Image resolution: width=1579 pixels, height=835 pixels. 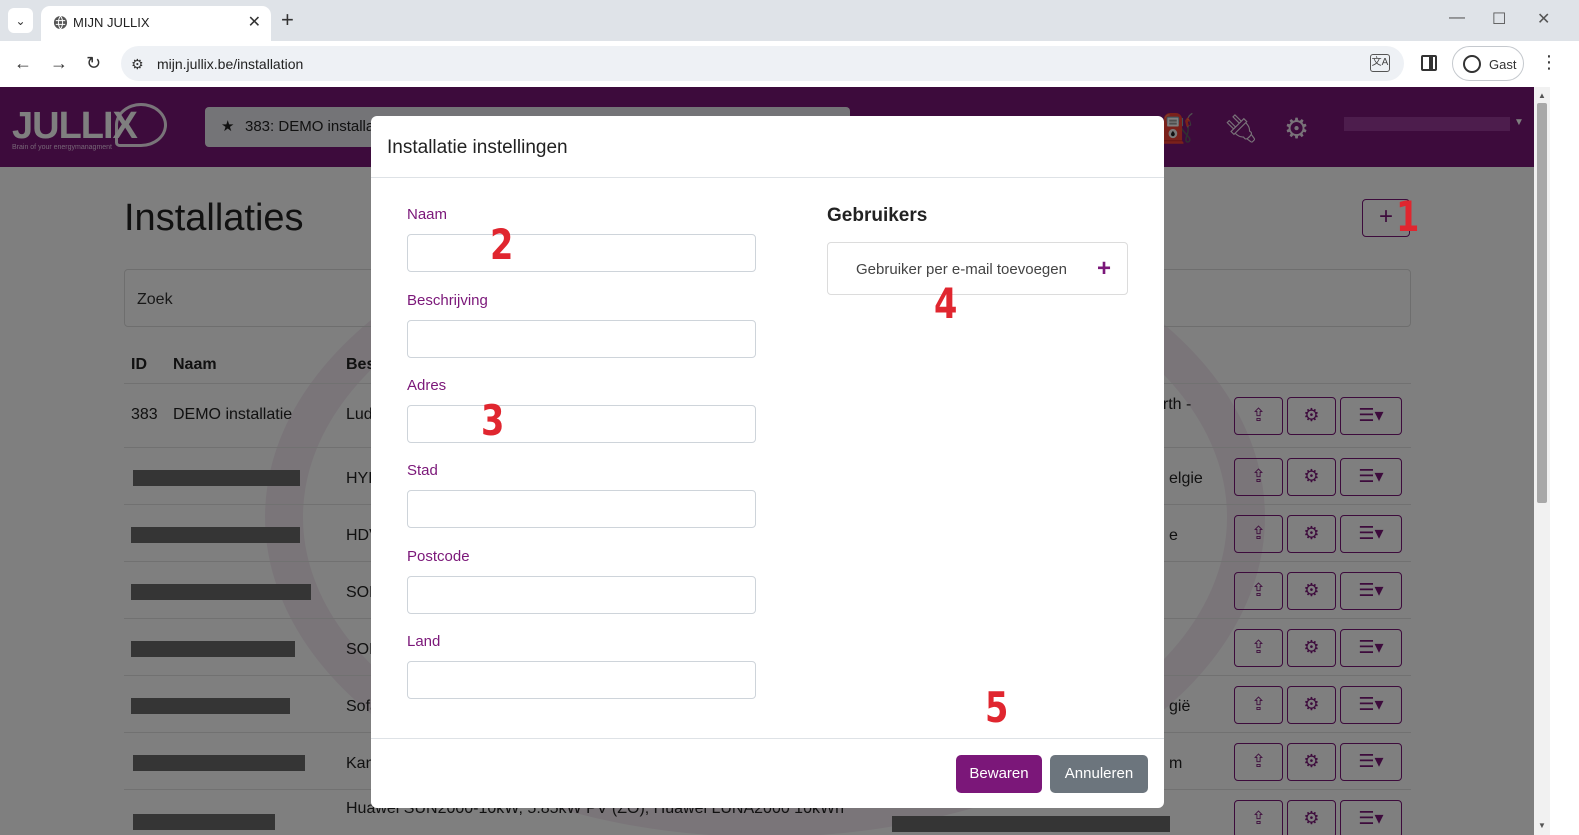 What do you see at coordinates (997, 707) in the screenshot?
I see `annotation-5: 5` at bounding box center [997, 707].